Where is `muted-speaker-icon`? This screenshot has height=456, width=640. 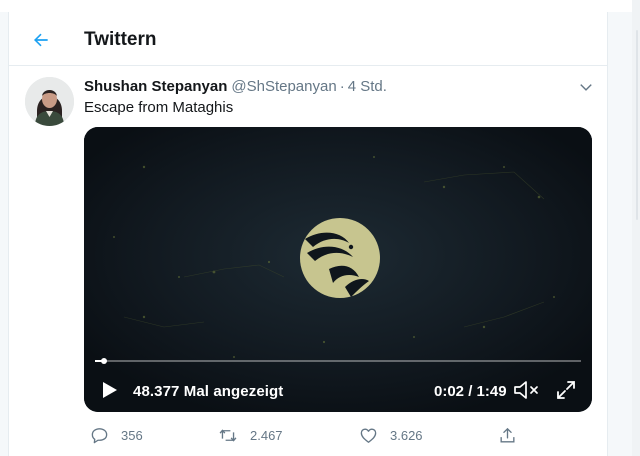 muted-speaker-icon is located at coordinates (526, 390).